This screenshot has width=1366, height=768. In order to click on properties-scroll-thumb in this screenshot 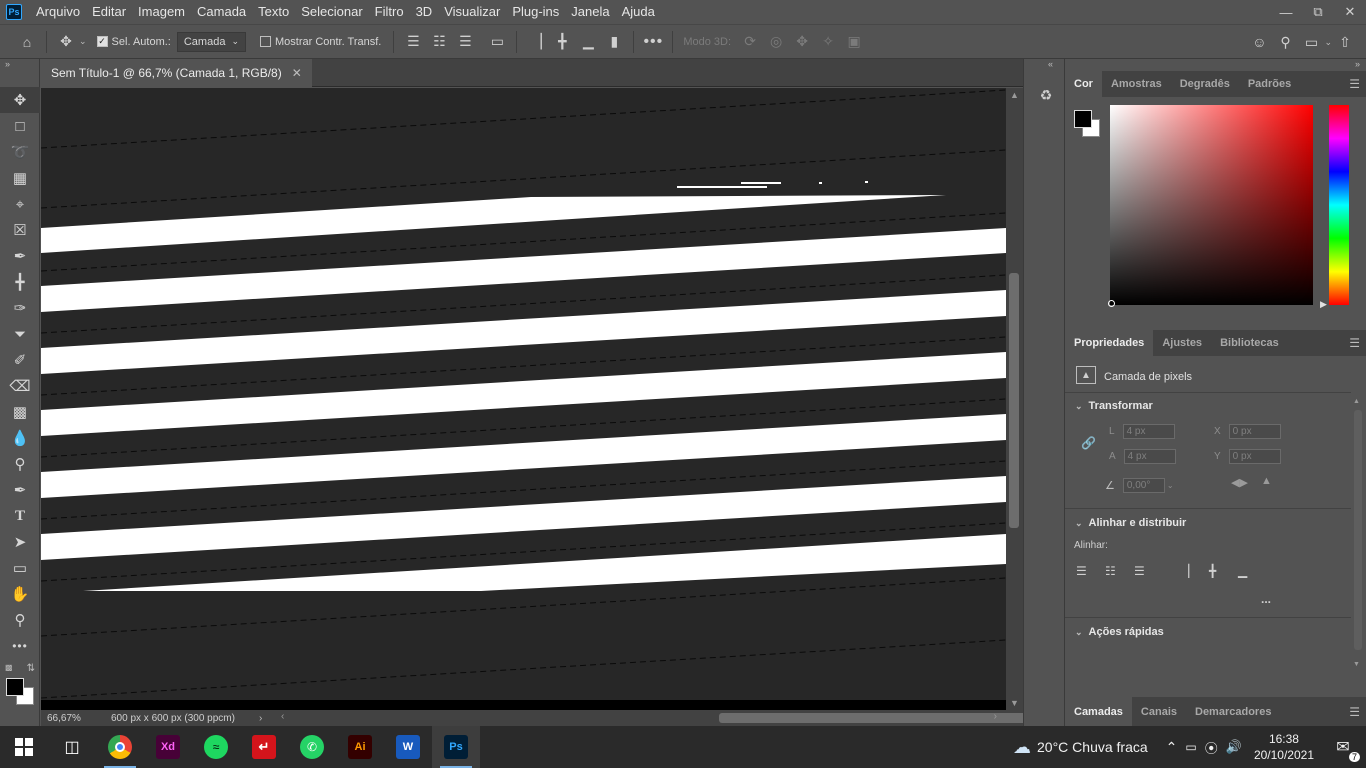, I will do `click(1358, 530)`.